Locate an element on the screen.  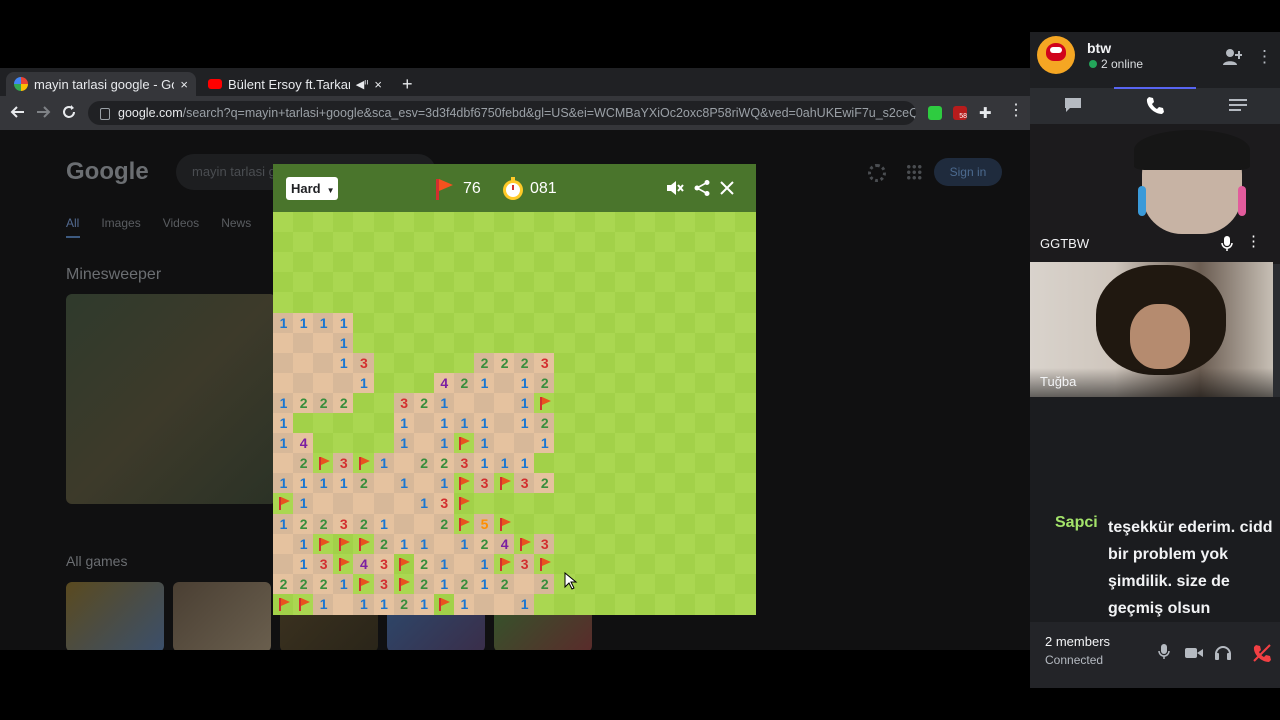
minesweeper-preview-image is located at coordinates (171, 399).